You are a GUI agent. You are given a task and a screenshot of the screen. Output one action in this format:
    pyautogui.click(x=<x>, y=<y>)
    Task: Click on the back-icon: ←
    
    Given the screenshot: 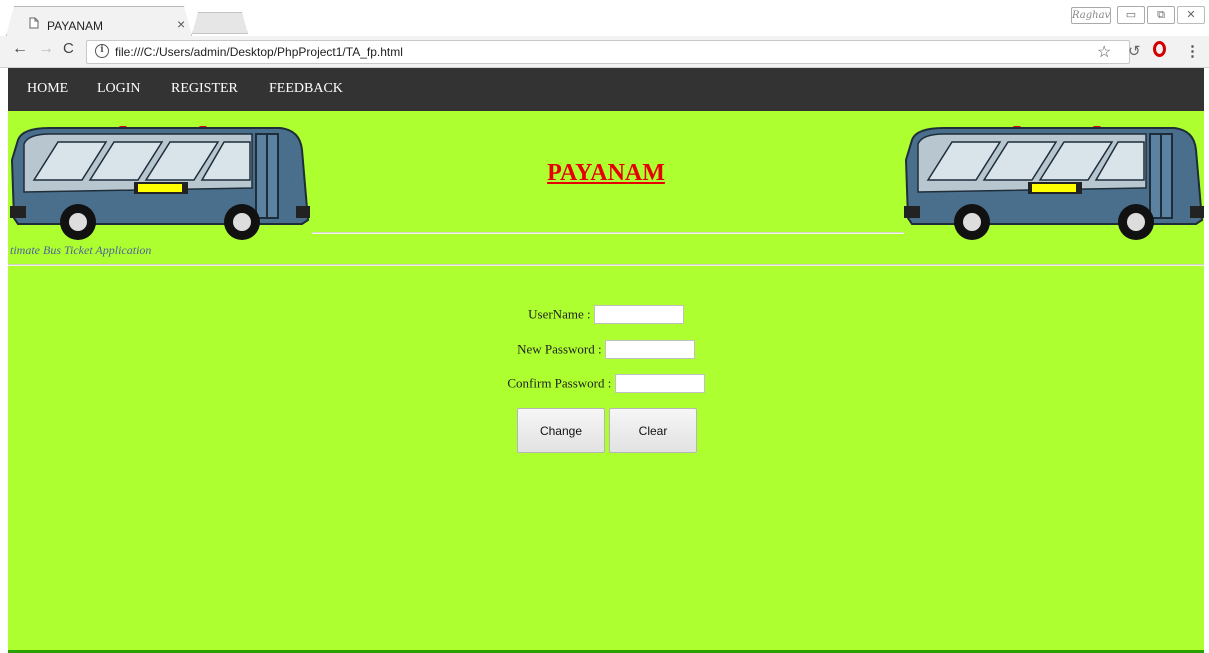 What is the action you would take?
    pyautogui.click(x=20, y=49)
    